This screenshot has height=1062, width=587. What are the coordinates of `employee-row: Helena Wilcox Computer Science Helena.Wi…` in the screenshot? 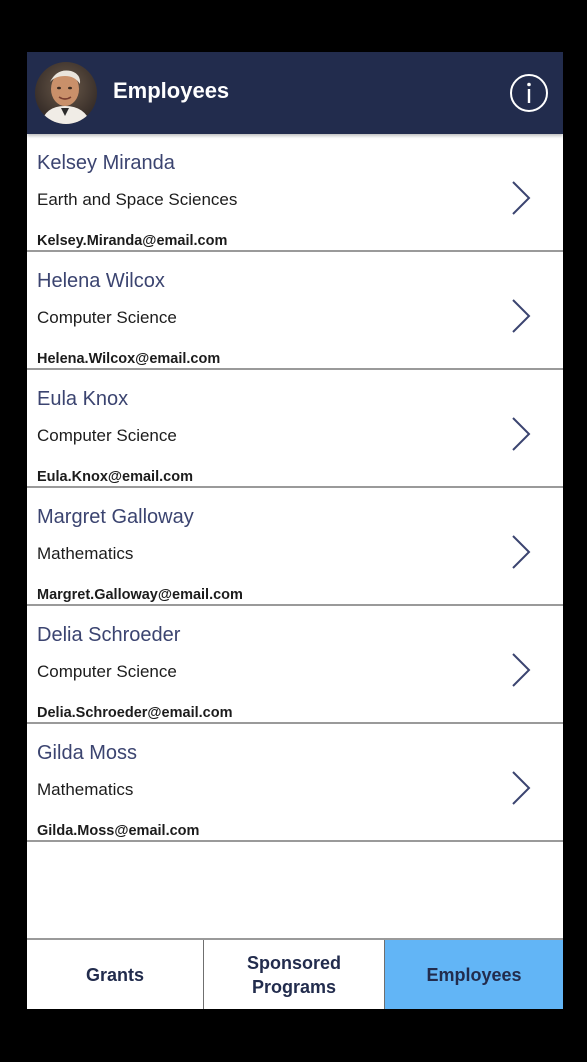 It's located at (295, 311).